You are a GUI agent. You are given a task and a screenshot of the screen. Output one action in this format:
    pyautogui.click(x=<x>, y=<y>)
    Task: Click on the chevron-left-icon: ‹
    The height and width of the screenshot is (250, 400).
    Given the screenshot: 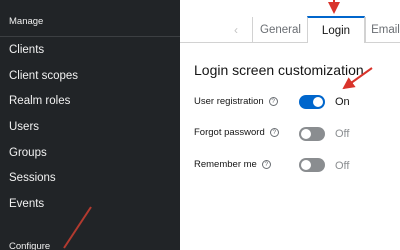 What is the action you would take?
    pyautogui.click(x=236, y=30)
    